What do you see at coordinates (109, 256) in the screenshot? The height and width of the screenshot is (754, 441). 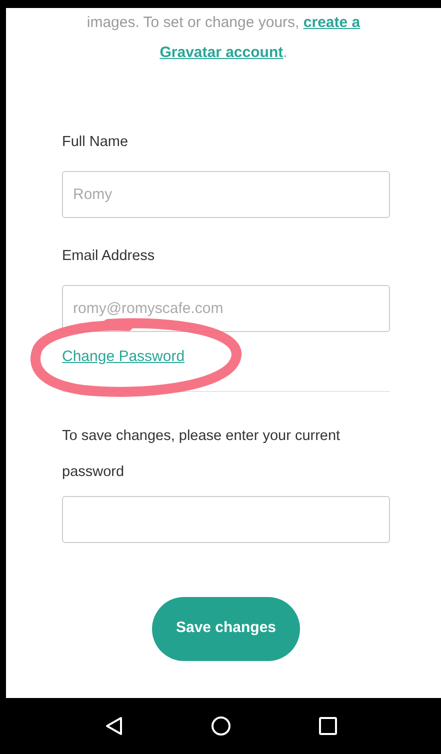 I see `field-label: Email Address` at bounding box center [109, 256].